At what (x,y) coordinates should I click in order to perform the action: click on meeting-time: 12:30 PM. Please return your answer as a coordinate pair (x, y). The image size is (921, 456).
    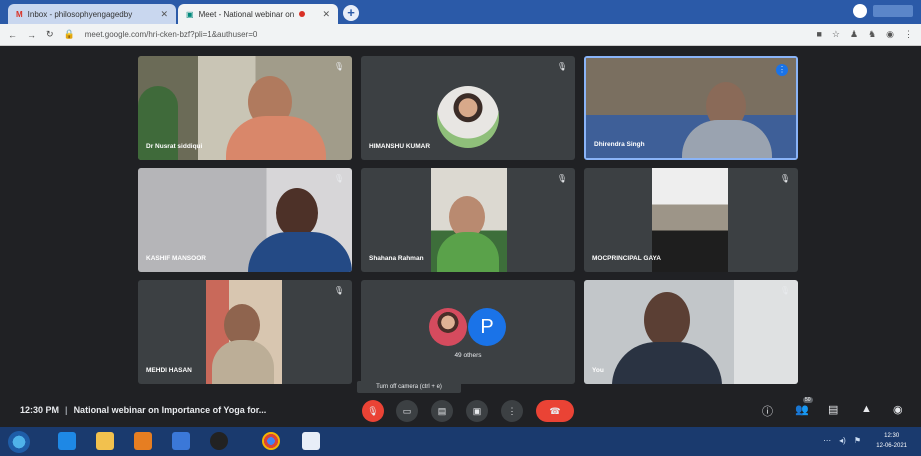
    Looking at the image, I should click on (40, 410).